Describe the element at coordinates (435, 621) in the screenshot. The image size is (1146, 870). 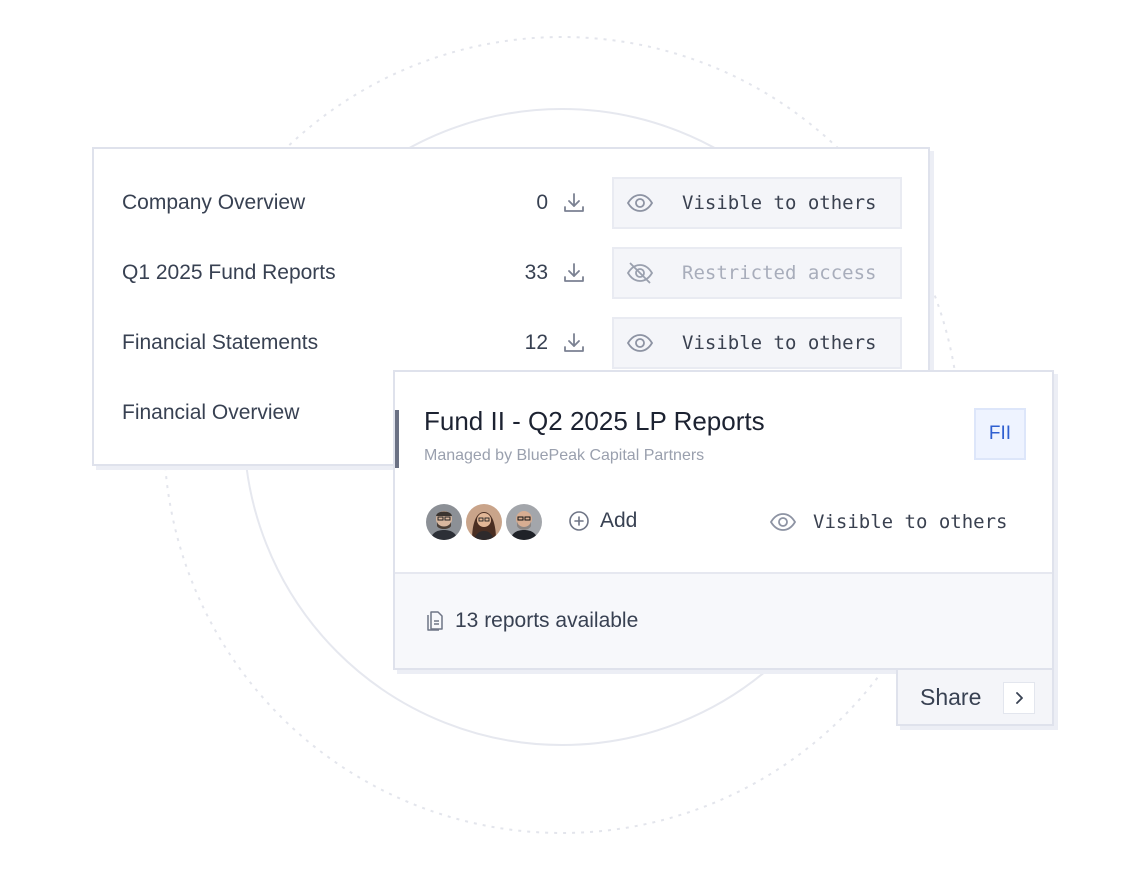
I see `document-icon` at that location.